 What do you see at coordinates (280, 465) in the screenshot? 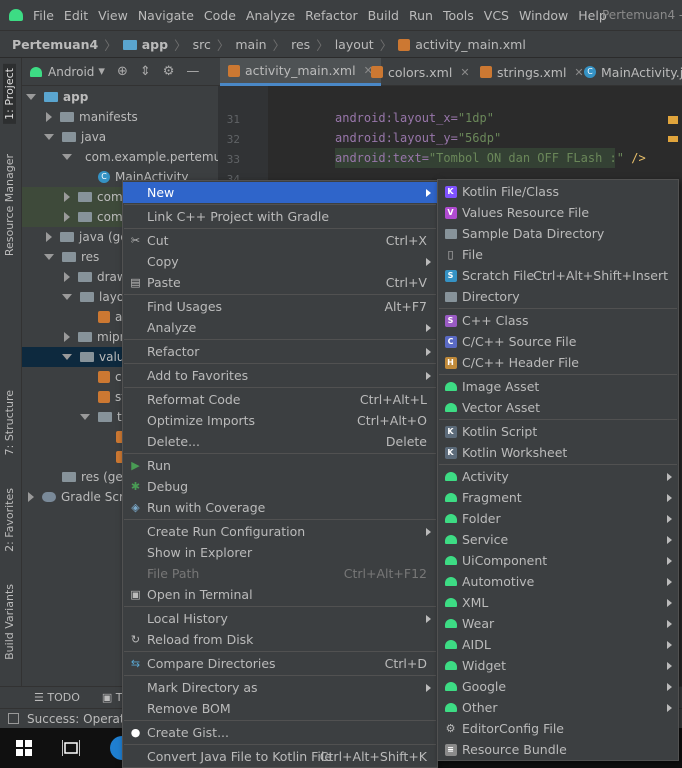
I see `menu-item-run: ▶ Run` at bounding box center [280, 465].